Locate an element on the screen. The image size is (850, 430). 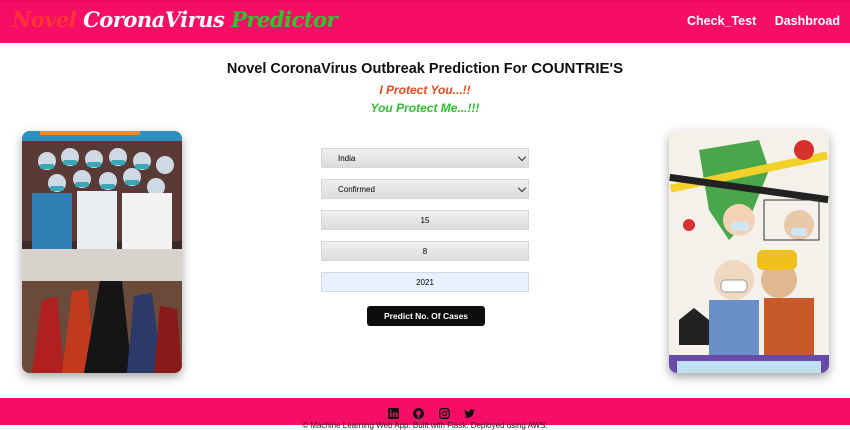
tagline-protect-you: I Protect You...!! is located at coordinates (425, 90).